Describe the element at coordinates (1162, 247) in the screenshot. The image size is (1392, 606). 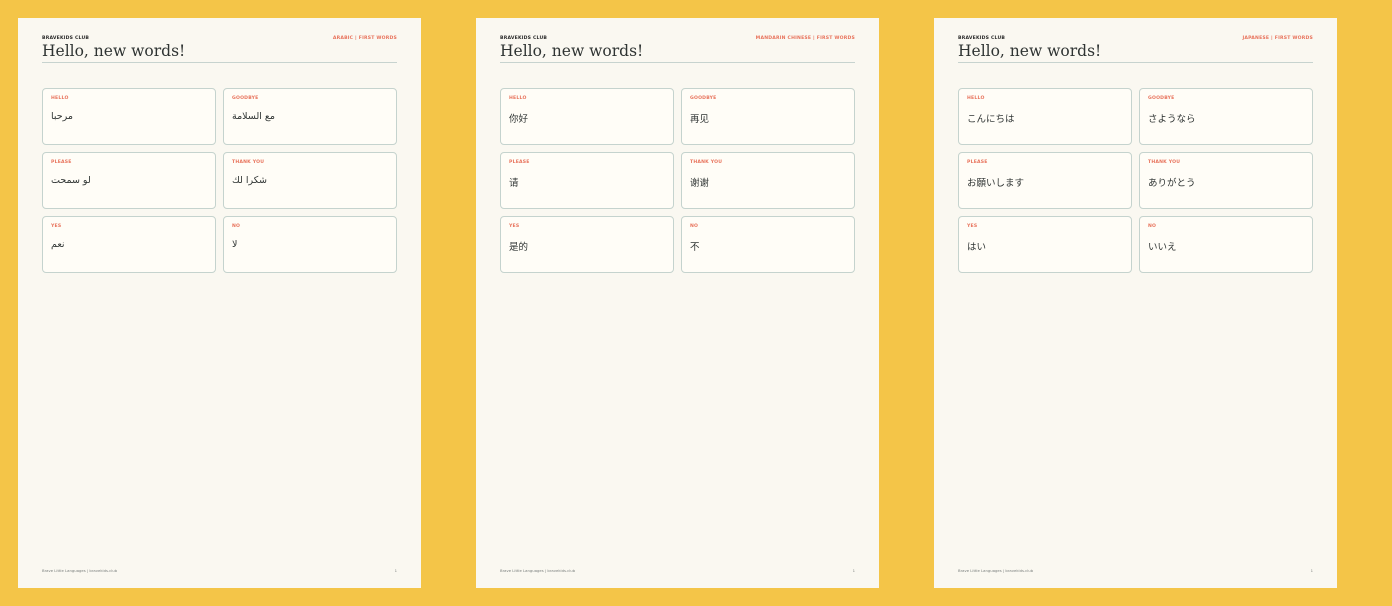
I see `card-word: いいえ` at that location.